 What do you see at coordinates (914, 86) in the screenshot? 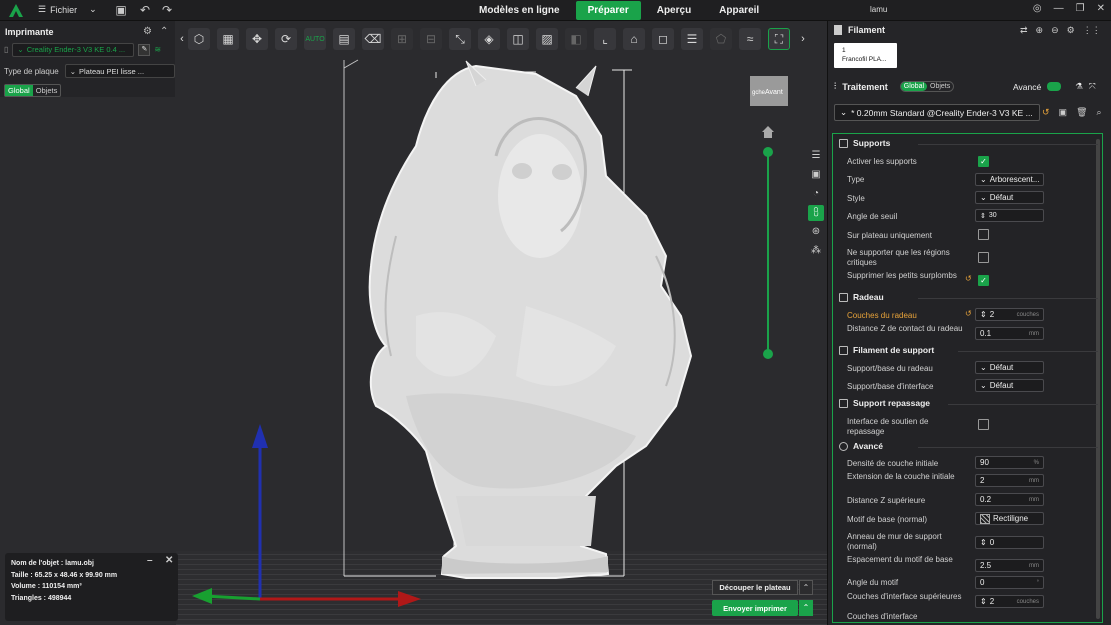
I see `process-mode-global: Global` at bounding box center [914, 86].